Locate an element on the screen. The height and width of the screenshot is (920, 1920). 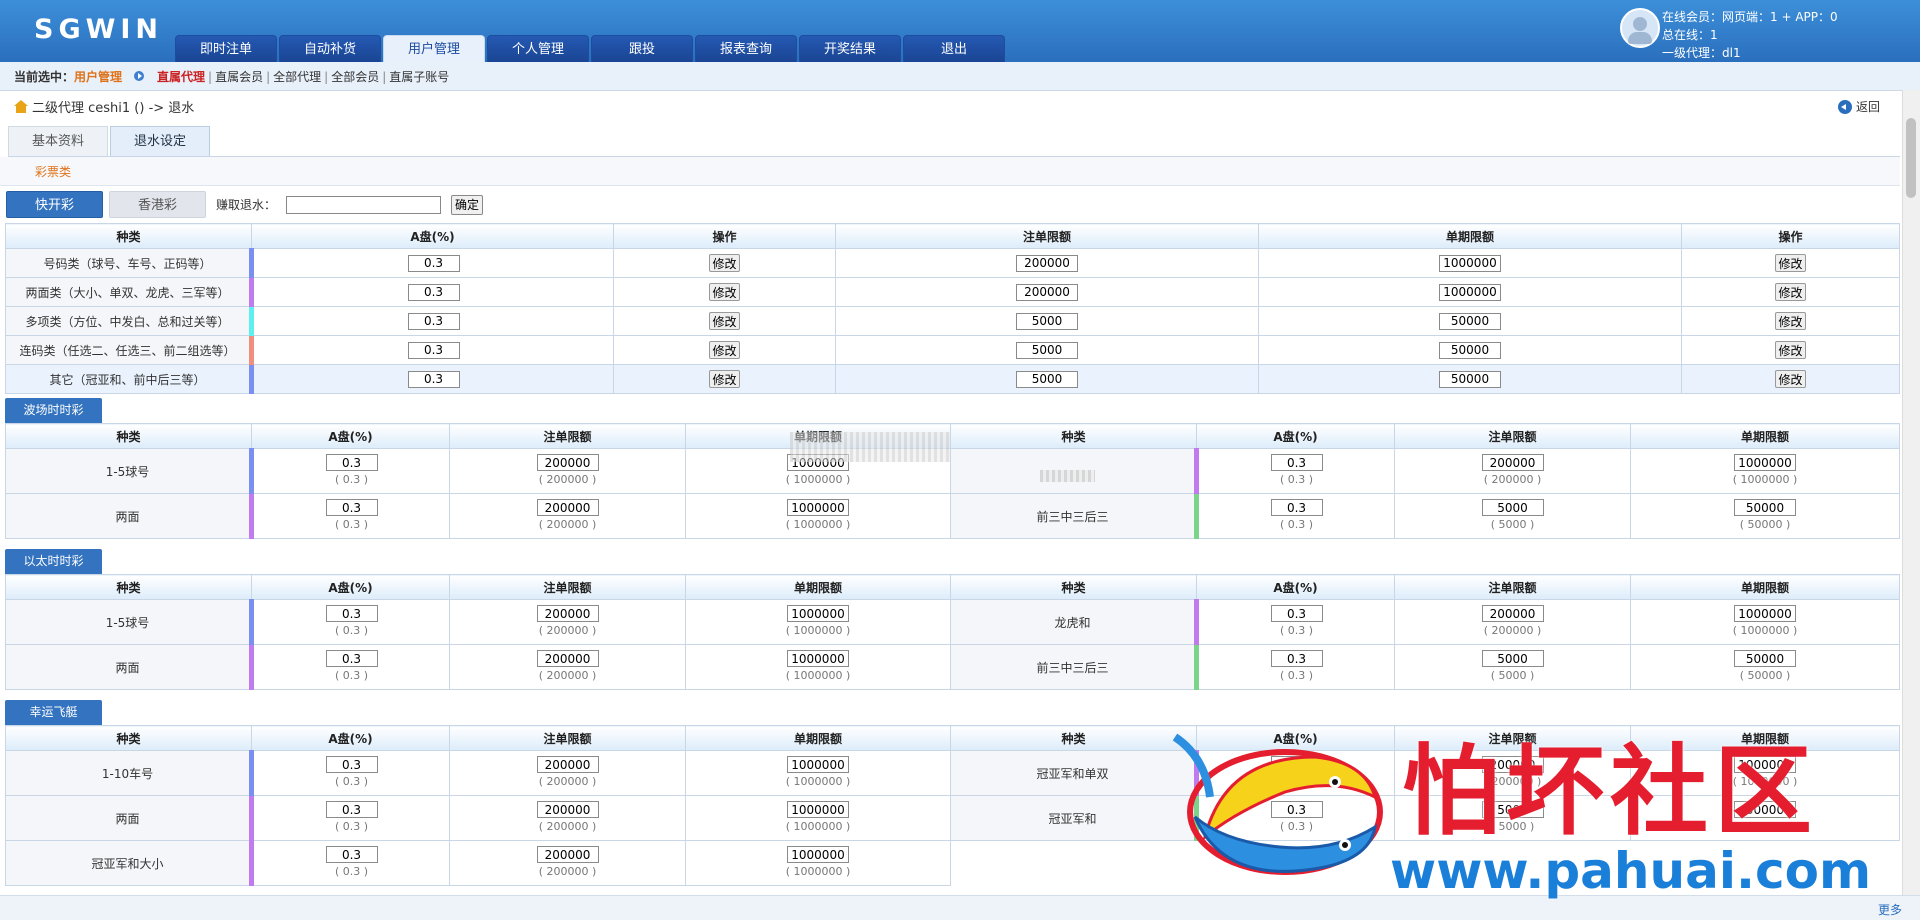
bet-limit-current: ( 200000 ) is located at coordinates (1512, 479).